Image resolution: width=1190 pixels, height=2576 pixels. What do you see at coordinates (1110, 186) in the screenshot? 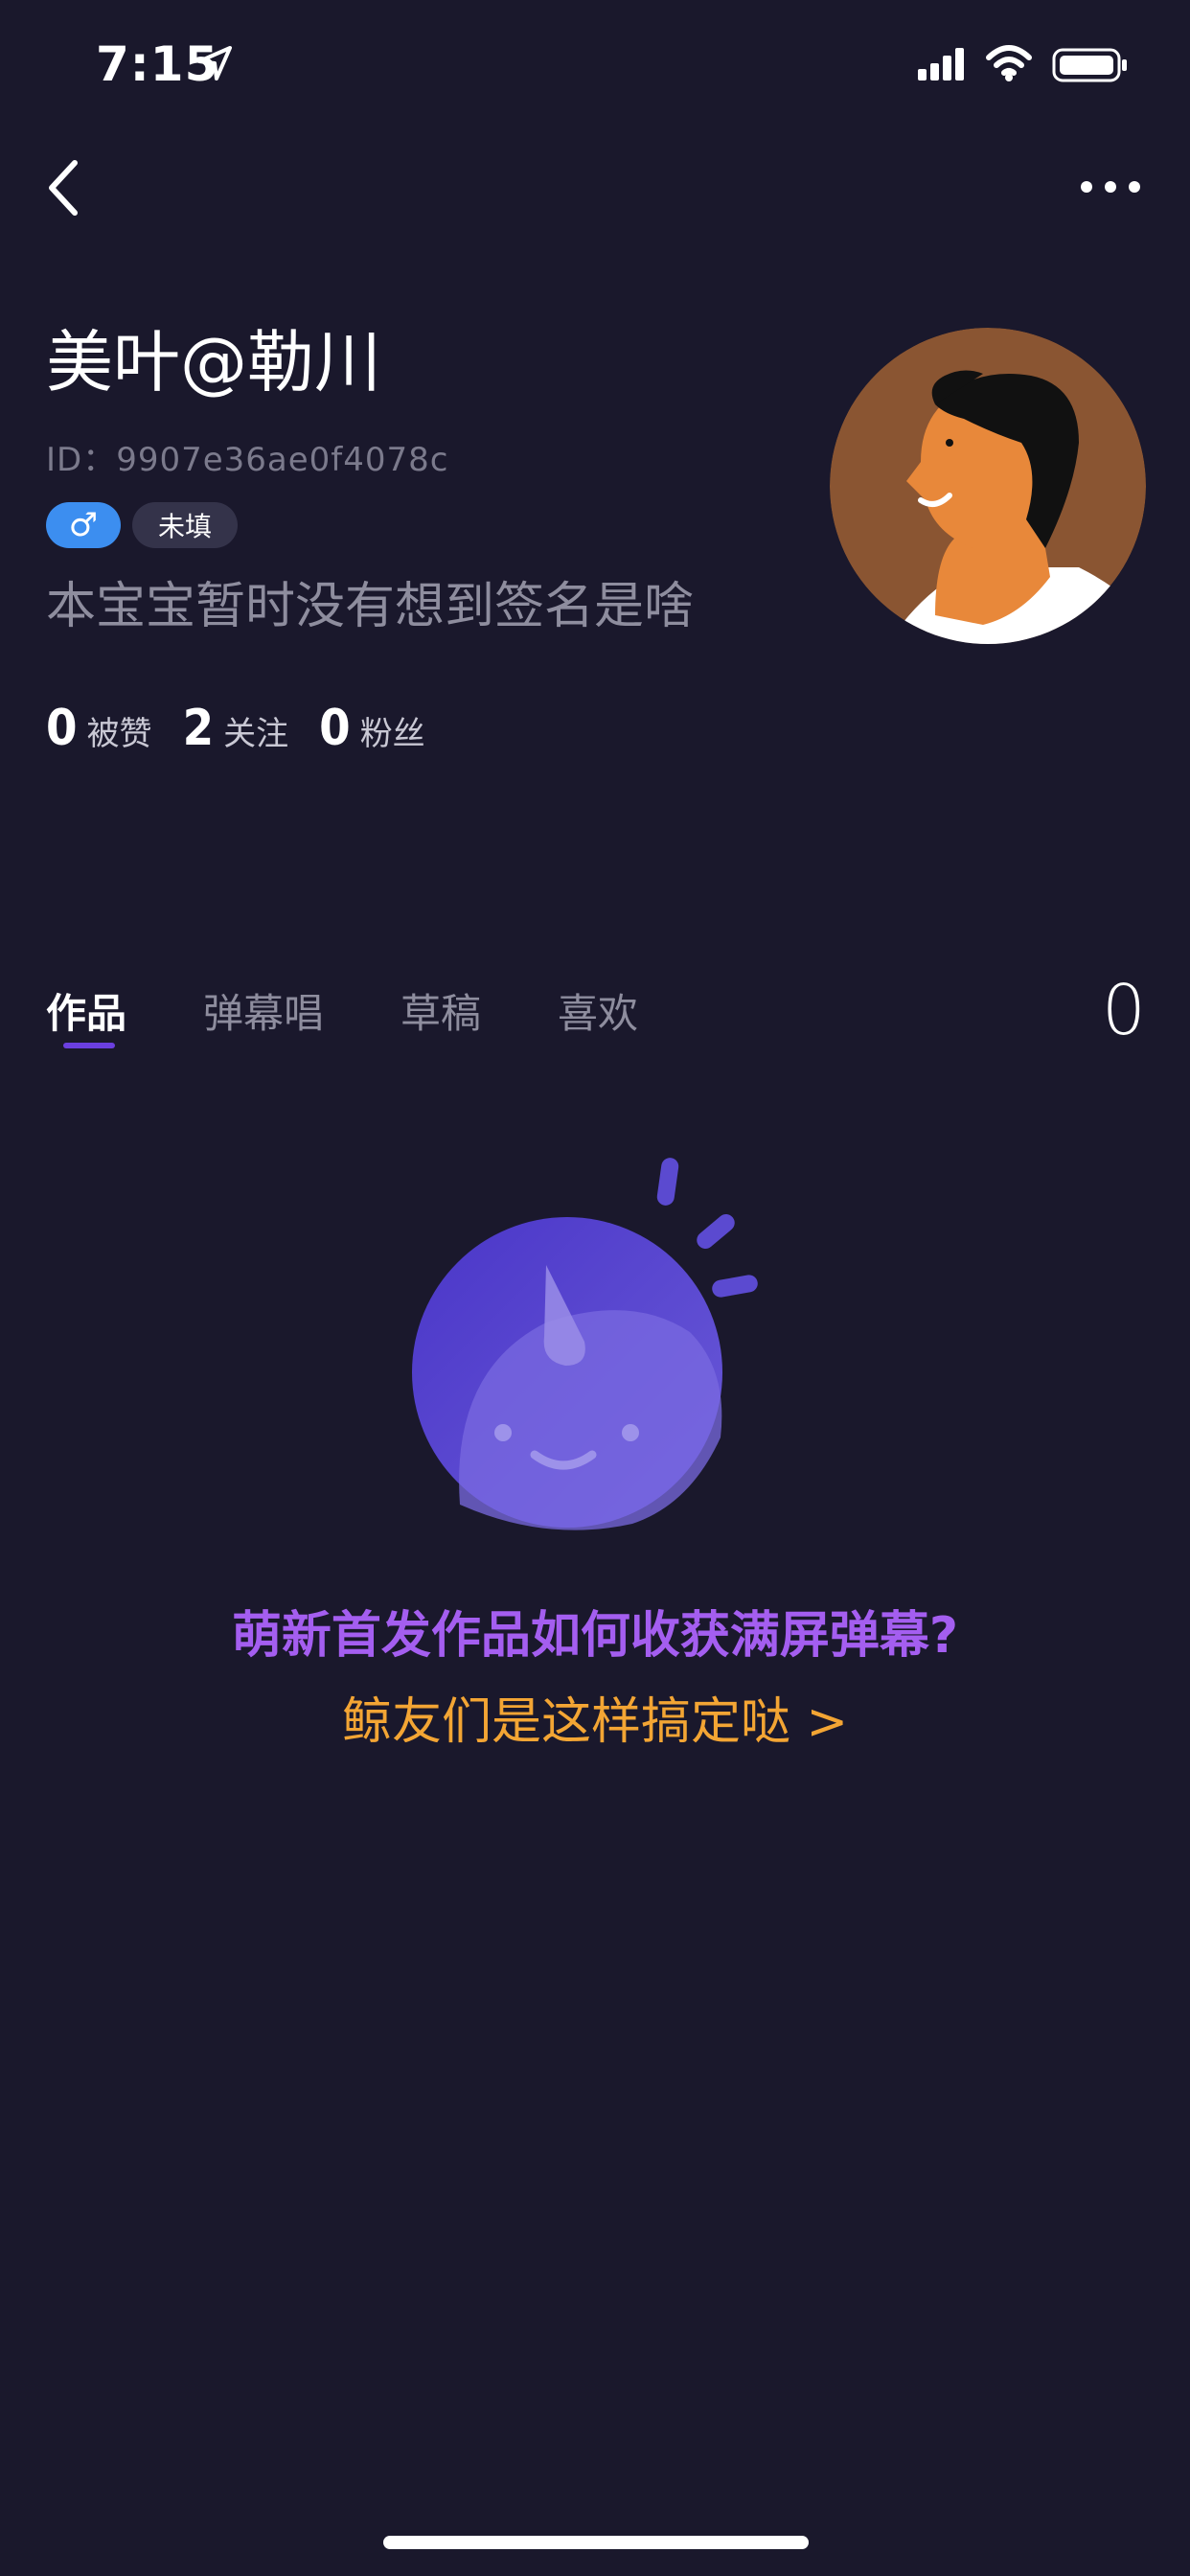
I see `more-options-button` at bounding box center [1110, 186].